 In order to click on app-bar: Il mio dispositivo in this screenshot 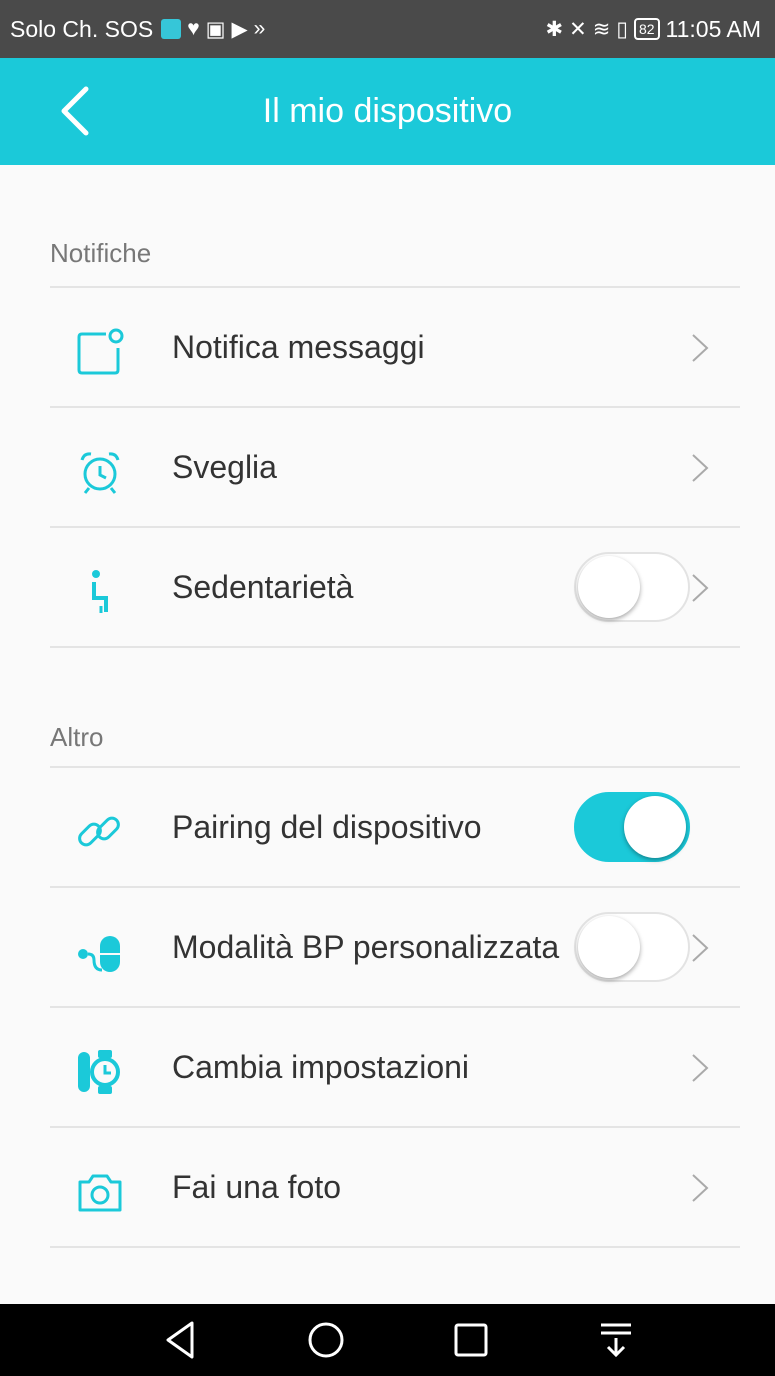, I will do `click(387, 111)`.